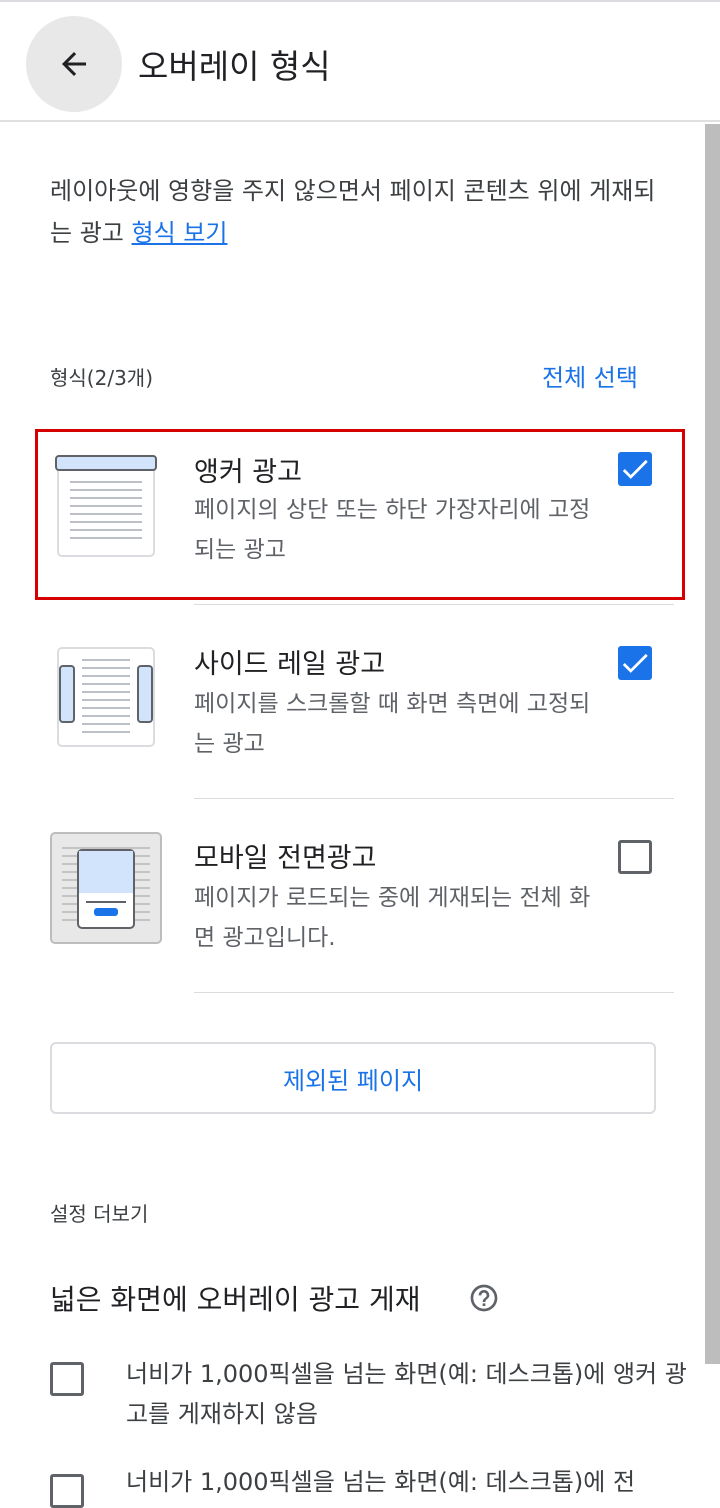  What do you see at coordinates (67, 1491) in the screenshot?
I see `desktop-side-rail-checkbox` at bounding box center [67, 1491].